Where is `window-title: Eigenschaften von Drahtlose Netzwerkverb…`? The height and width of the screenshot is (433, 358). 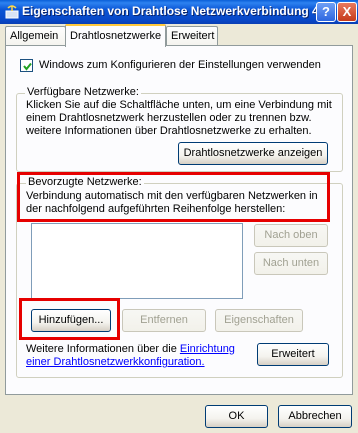
window-title: Eigenschaften von Drahtlose Netzwerkverb… is located at coordinates (170, 11).